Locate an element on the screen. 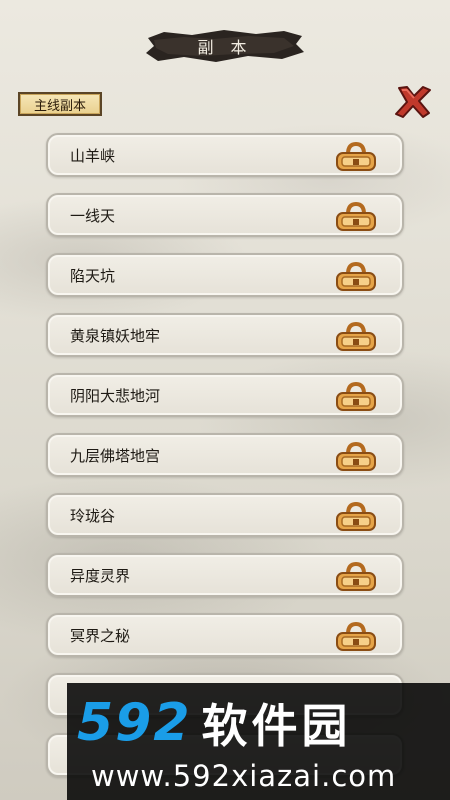 Image resolution: width=450 pixels, height=800 pixels. watermark-logo-text: 软件园 is located at coordinates (276, 726).